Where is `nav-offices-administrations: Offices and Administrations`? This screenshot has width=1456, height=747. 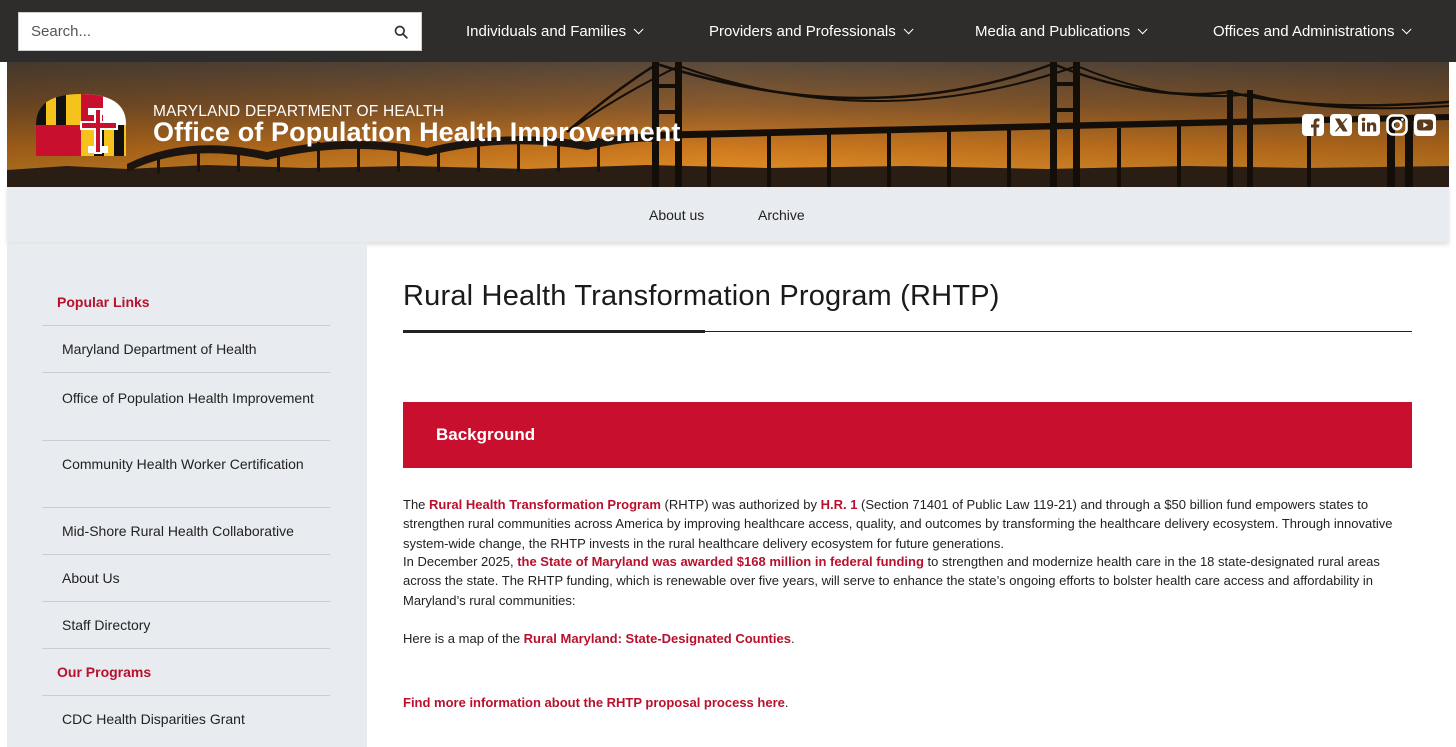
nav-offices-administrations: Offices and Administrations is located at coordinates (1313, 31).